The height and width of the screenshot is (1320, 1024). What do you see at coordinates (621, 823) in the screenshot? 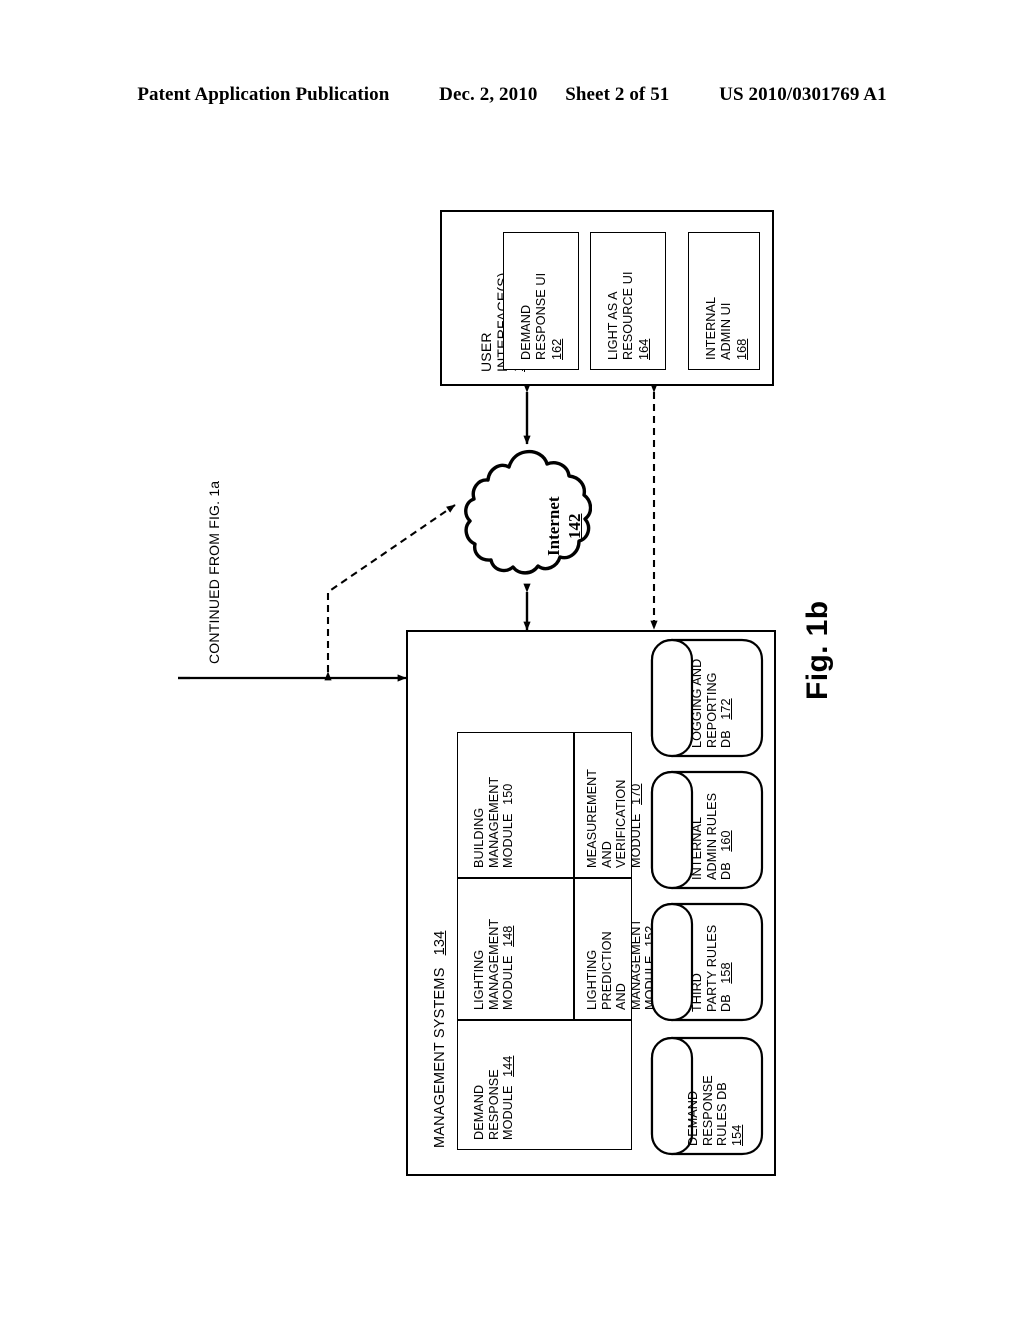
I see `mod170-line3: VERIFICATION` at bounding box center [621, 823].